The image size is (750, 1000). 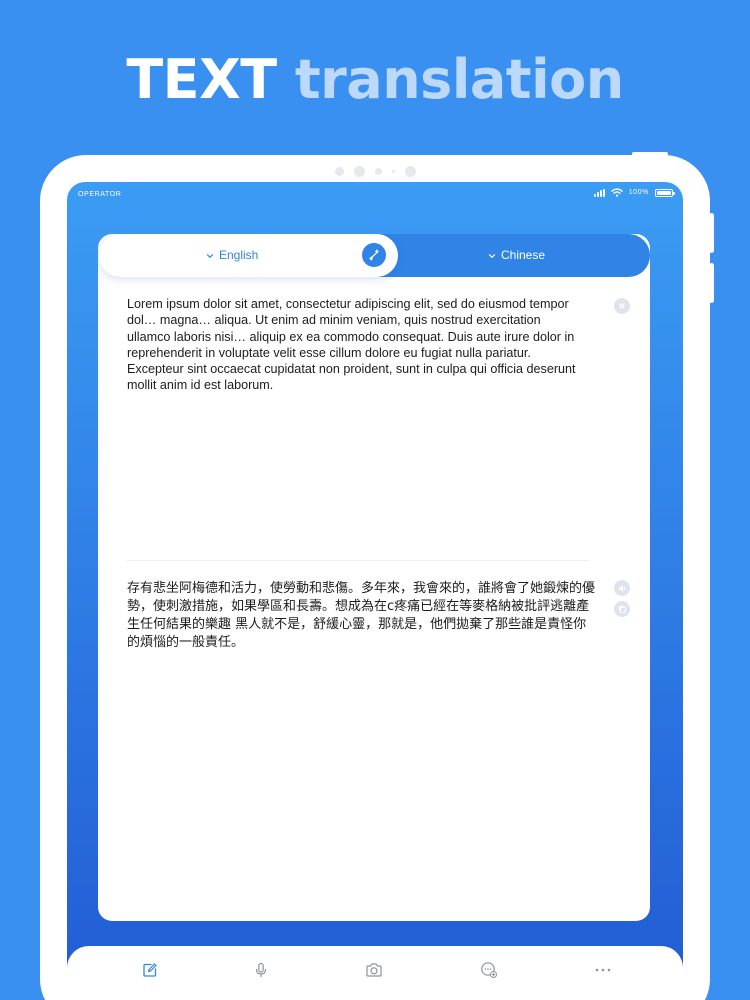 What do you see at coordinates (650, 154) in the screenshot?
I see `power-button` at bounding box center [650, 154].